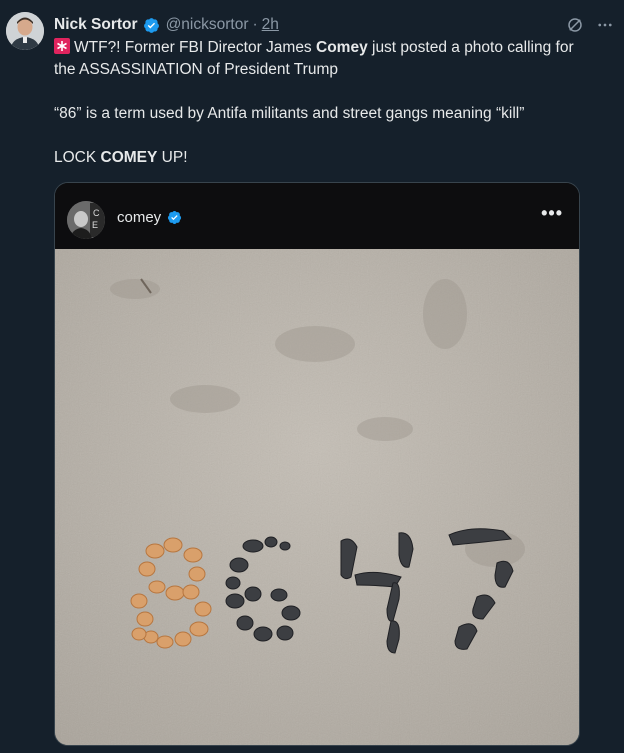 The width and height of the screenshot is (624, 753). I want to click on embedded-avatar: C E, so click(86, 220).